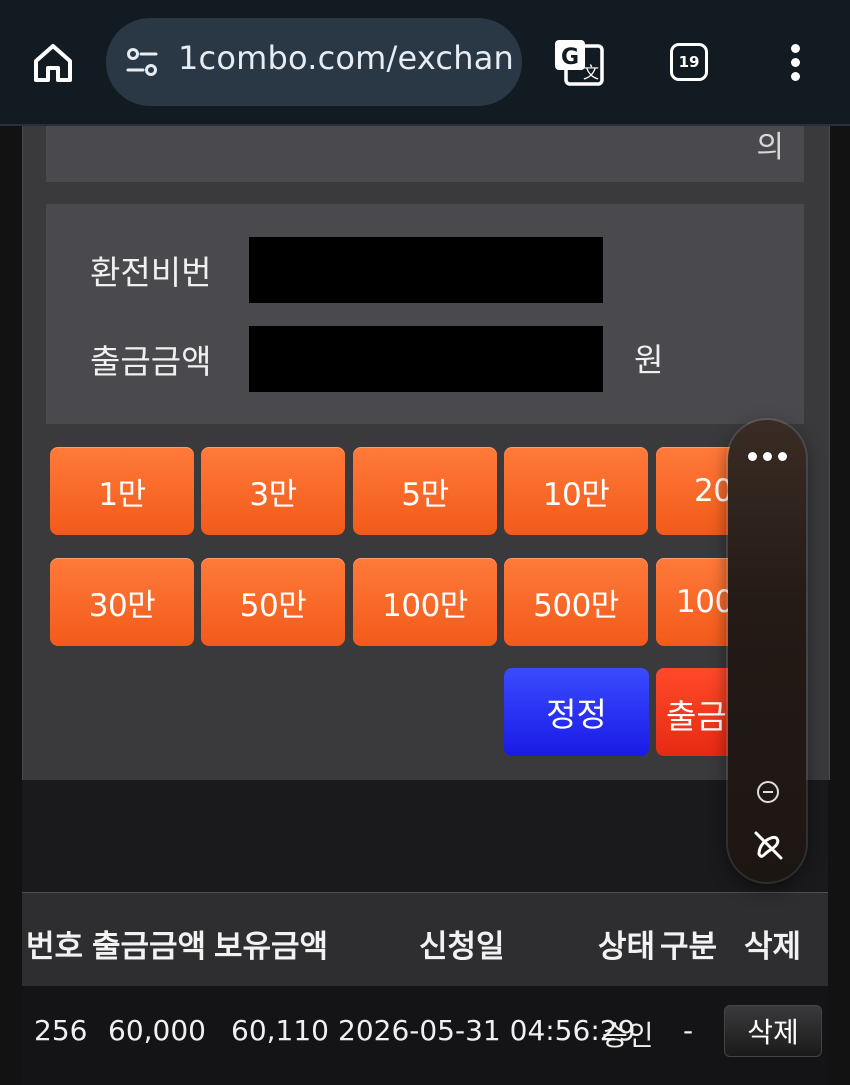  Describe the element at coordinates (576, 712) in the screenshot. I see `reset-button: 정정` at that location.